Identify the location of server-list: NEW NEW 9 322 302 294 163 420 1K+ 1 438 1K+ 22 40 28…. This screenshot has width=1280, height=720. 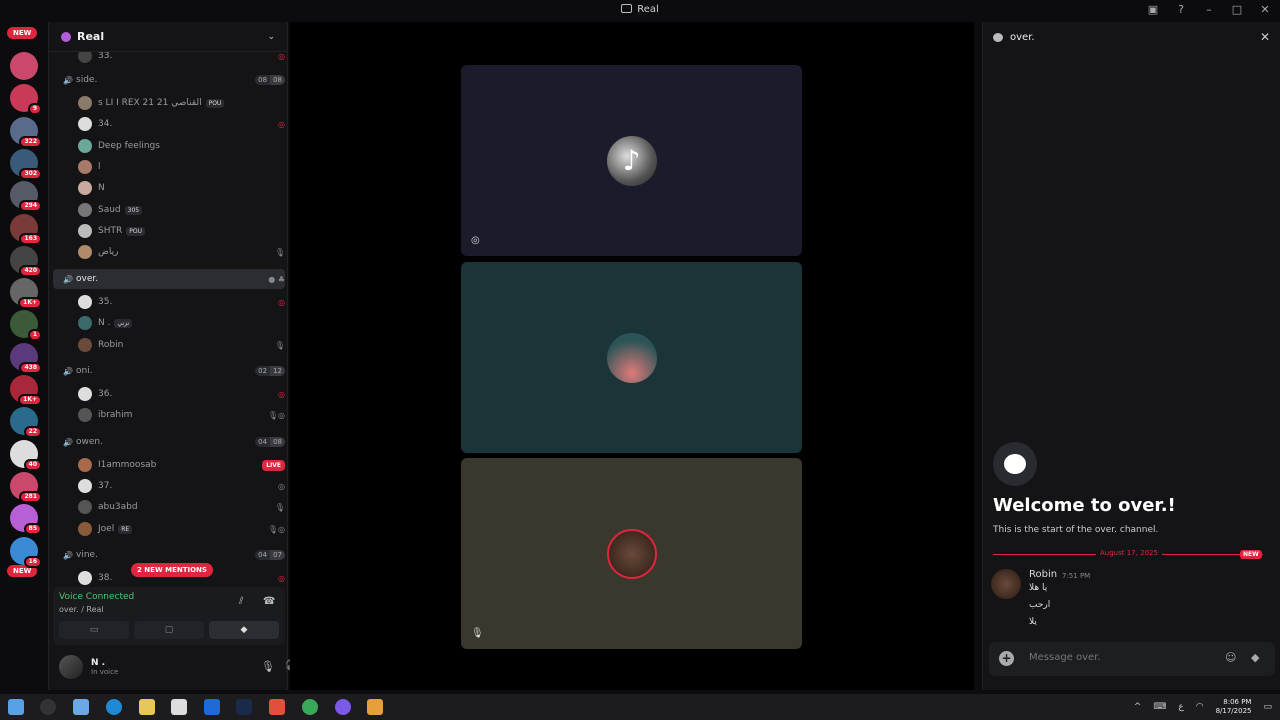
(24, 356).